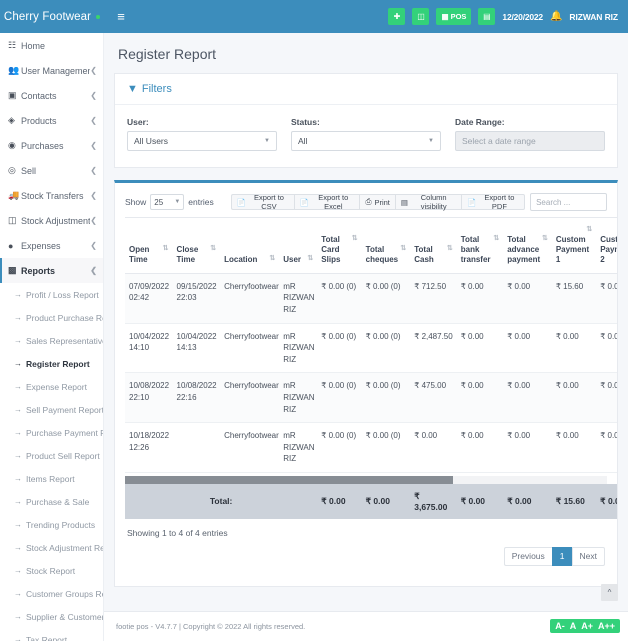 The width and height of the screenshot is (628, 641). What do you see at coordinates (556, 16) in the screenshot?
I see `bell-icon: 🔔` at bounding box center [556, 16].